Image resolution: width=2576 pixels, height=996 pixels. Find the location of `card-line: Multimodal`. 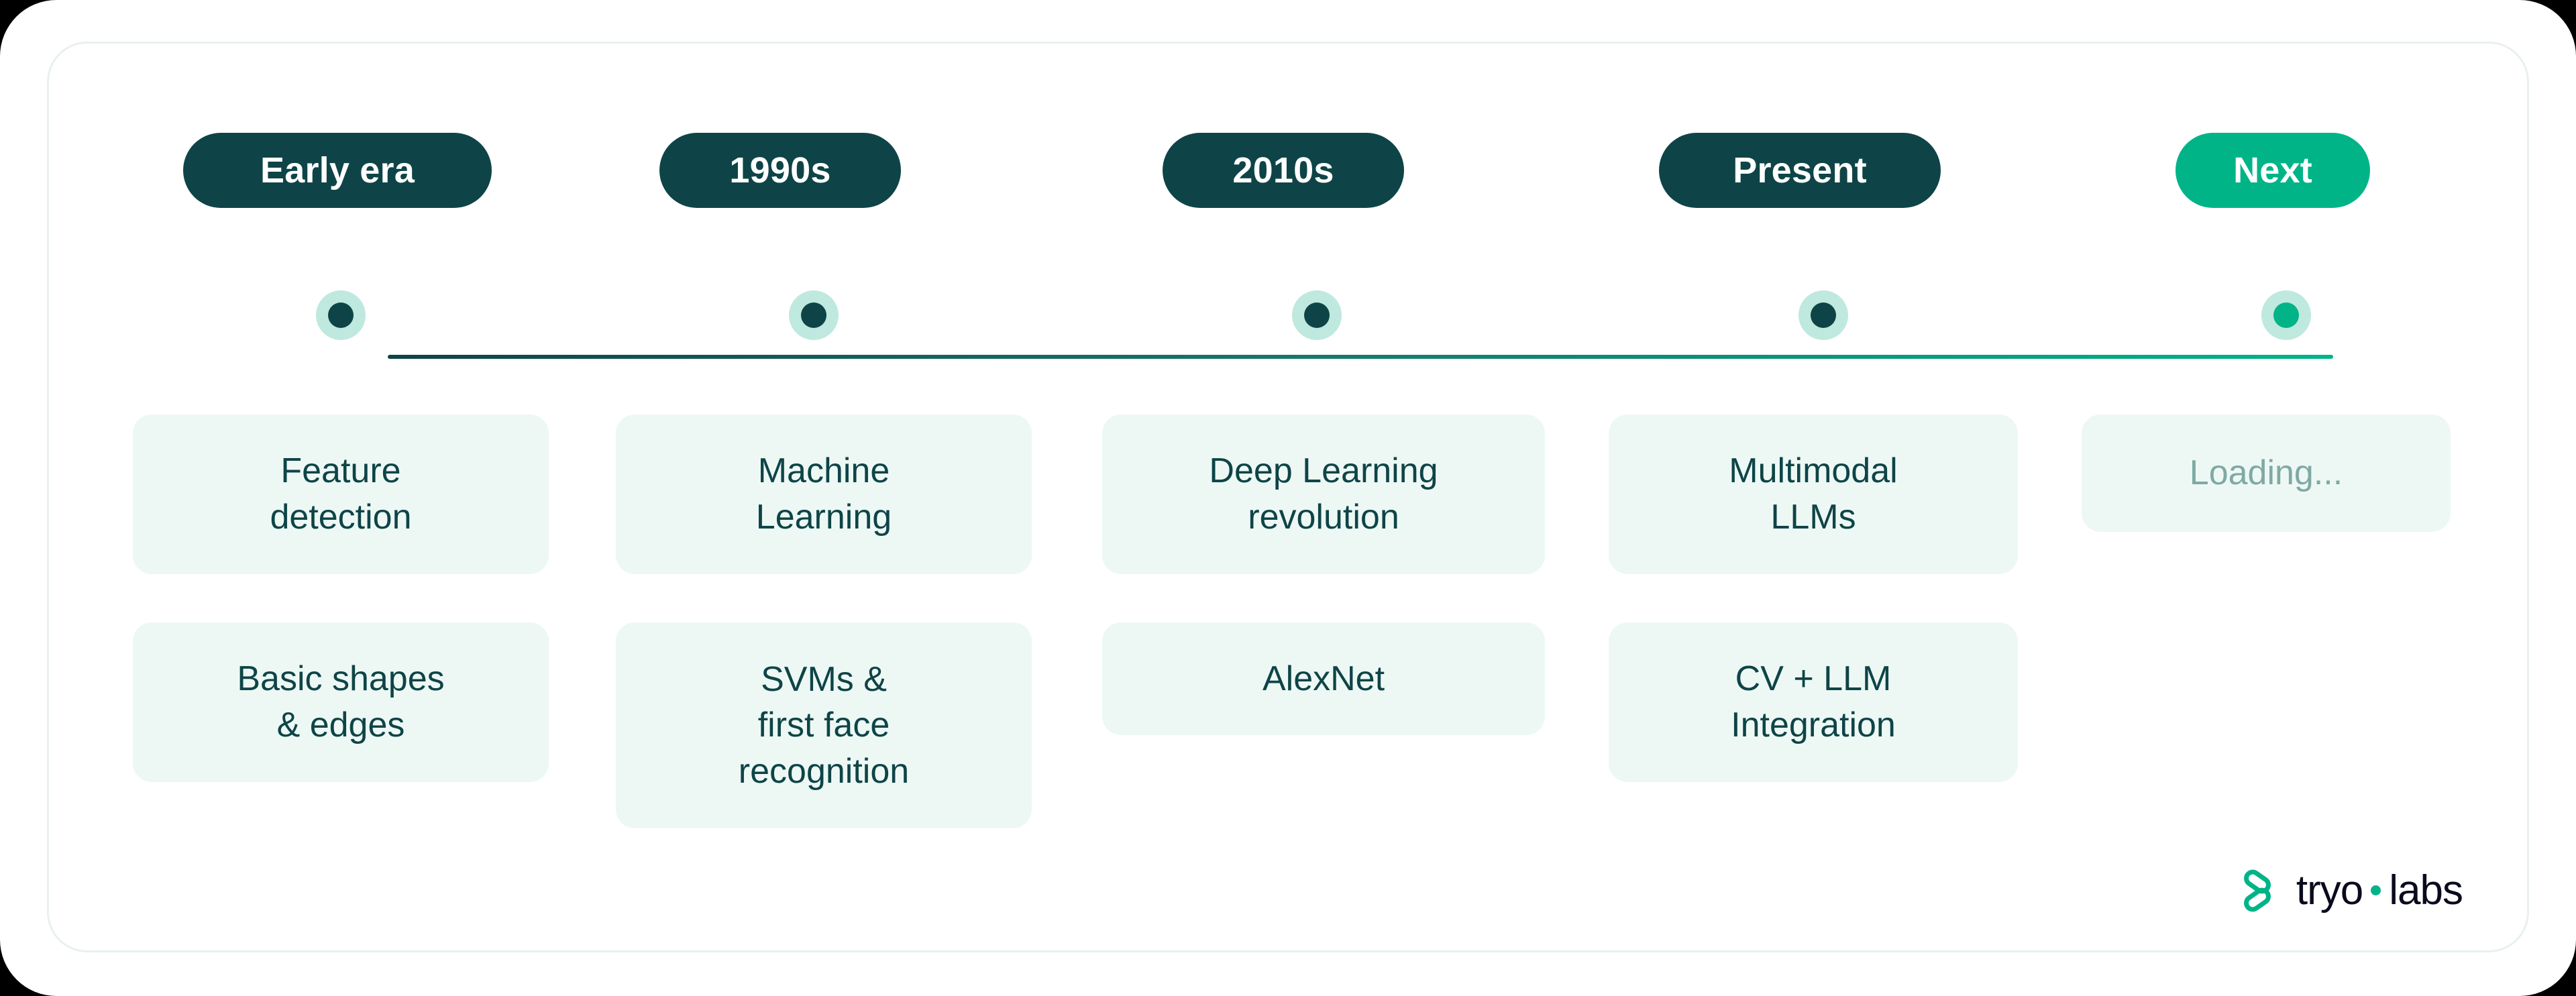

card-line: Multimodal is located at coordinates (1813, 471).